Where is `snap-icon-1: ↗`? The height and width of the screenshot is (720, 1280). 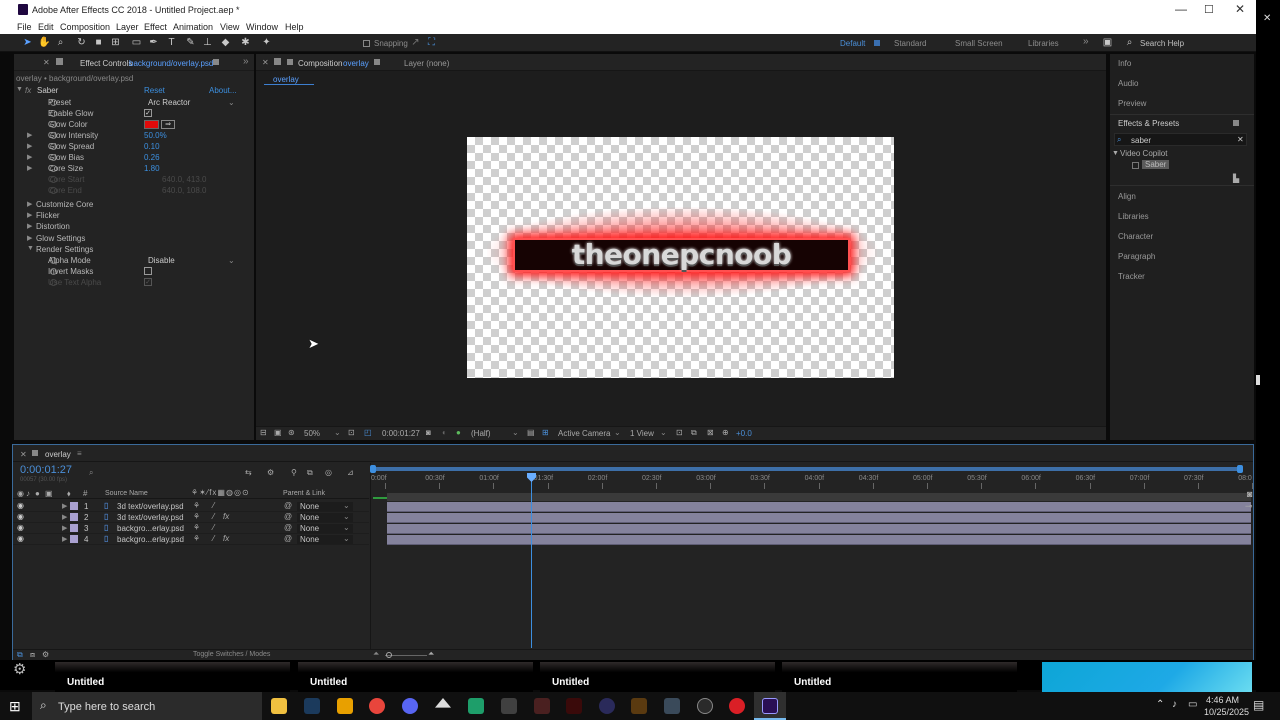
snap-icon-1: ↗ is located at coordinates (415, 42).